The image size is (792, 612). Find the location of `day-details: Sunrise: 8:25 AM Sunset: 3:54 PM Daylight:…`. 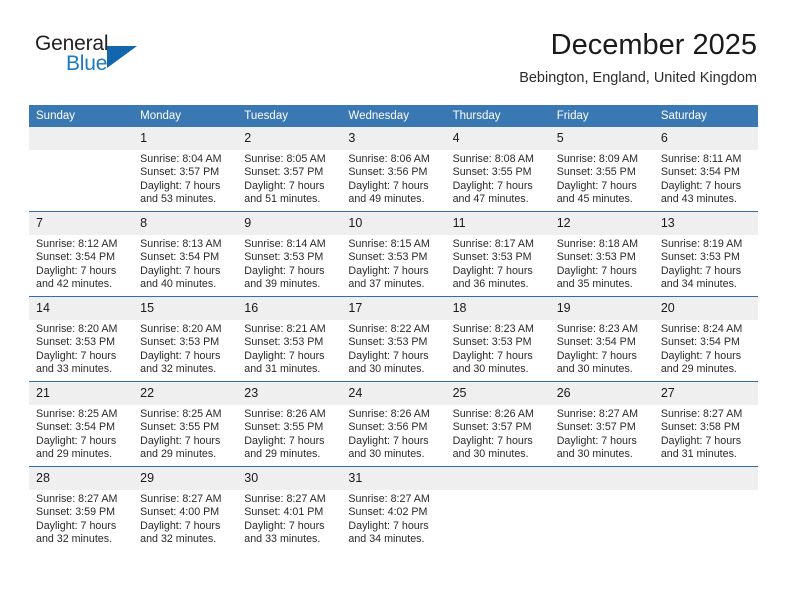

day-details: Sunrise: 8:25 AM Sunset: 3:54 PM Daylight:… is located at coordinates (81, 433).